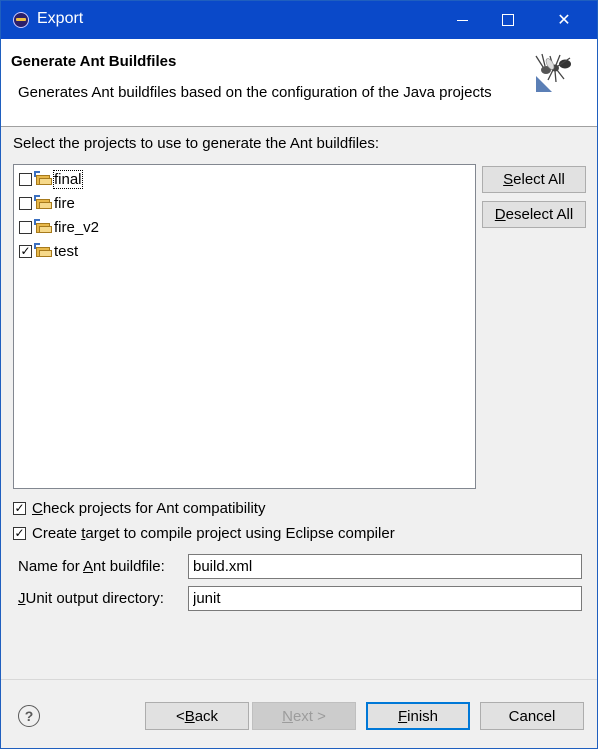 The width and height of the screenshot is (598, 749). I want to click on page-title: Generate Ant Buildfiles, so click(94, 61).